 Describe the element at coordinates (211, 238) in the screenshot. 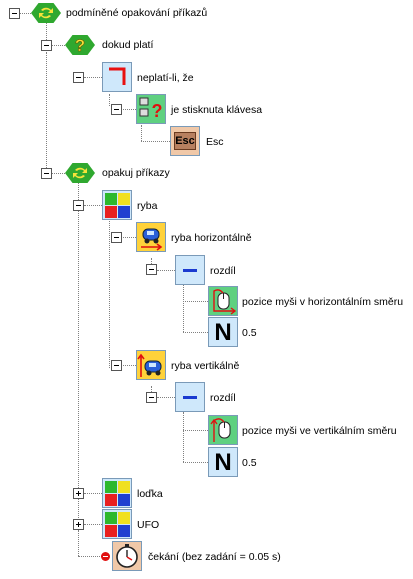

I see `fish-h-label: ryba horizontálně` at that location.